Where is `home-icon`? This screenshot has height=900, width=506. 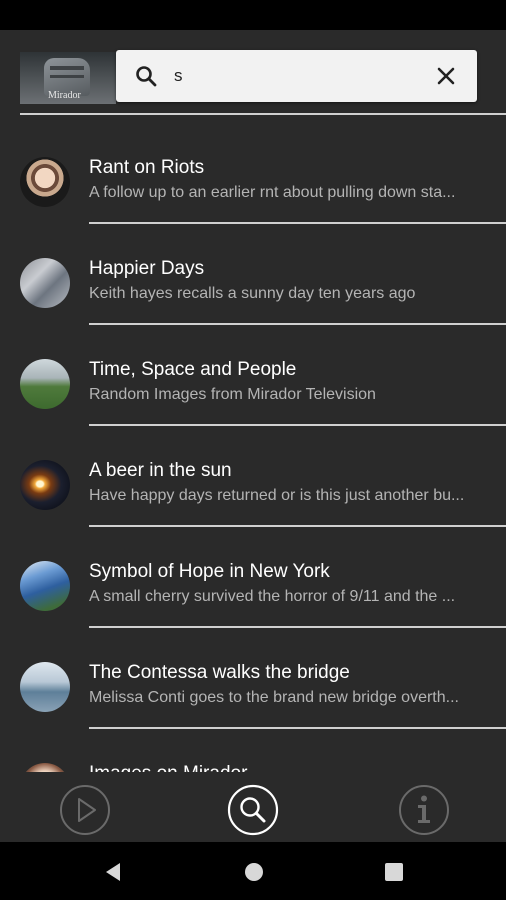
home-icon is located at coordinates (254, 872).